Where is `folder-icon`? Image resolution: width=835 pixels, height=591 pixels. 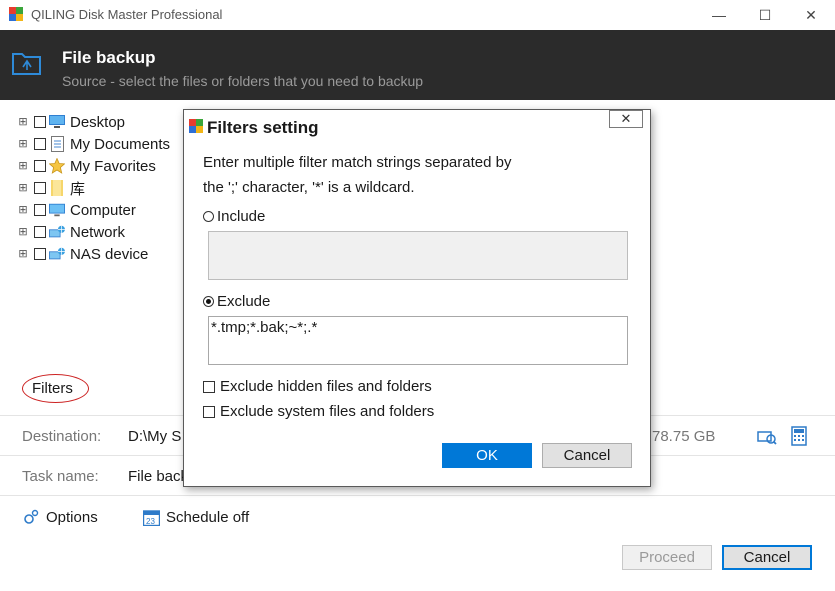 folder-icon is located at coordinates (57, 188).